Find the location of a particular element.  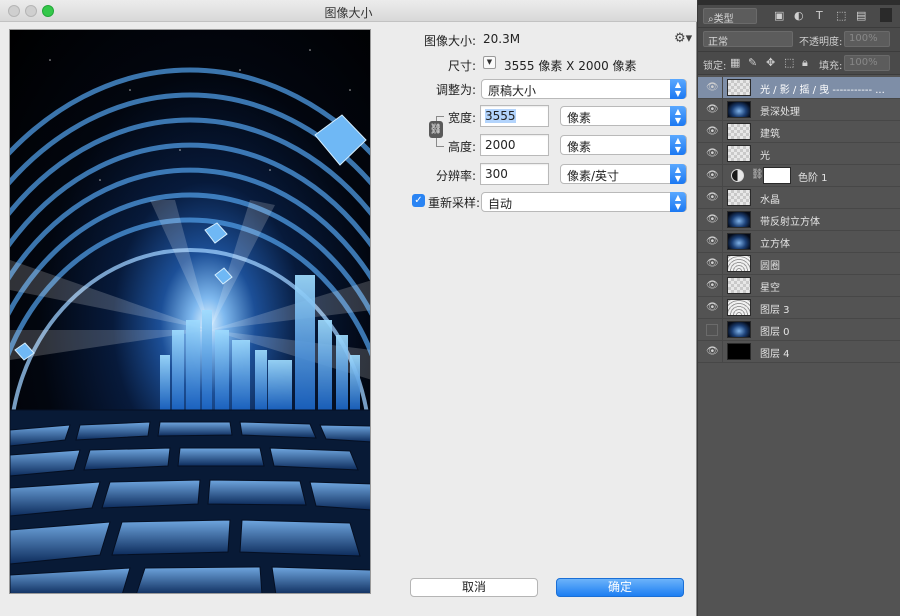

layer-row: 👁︎ 景深处理 is located at coordinates (799, 110).